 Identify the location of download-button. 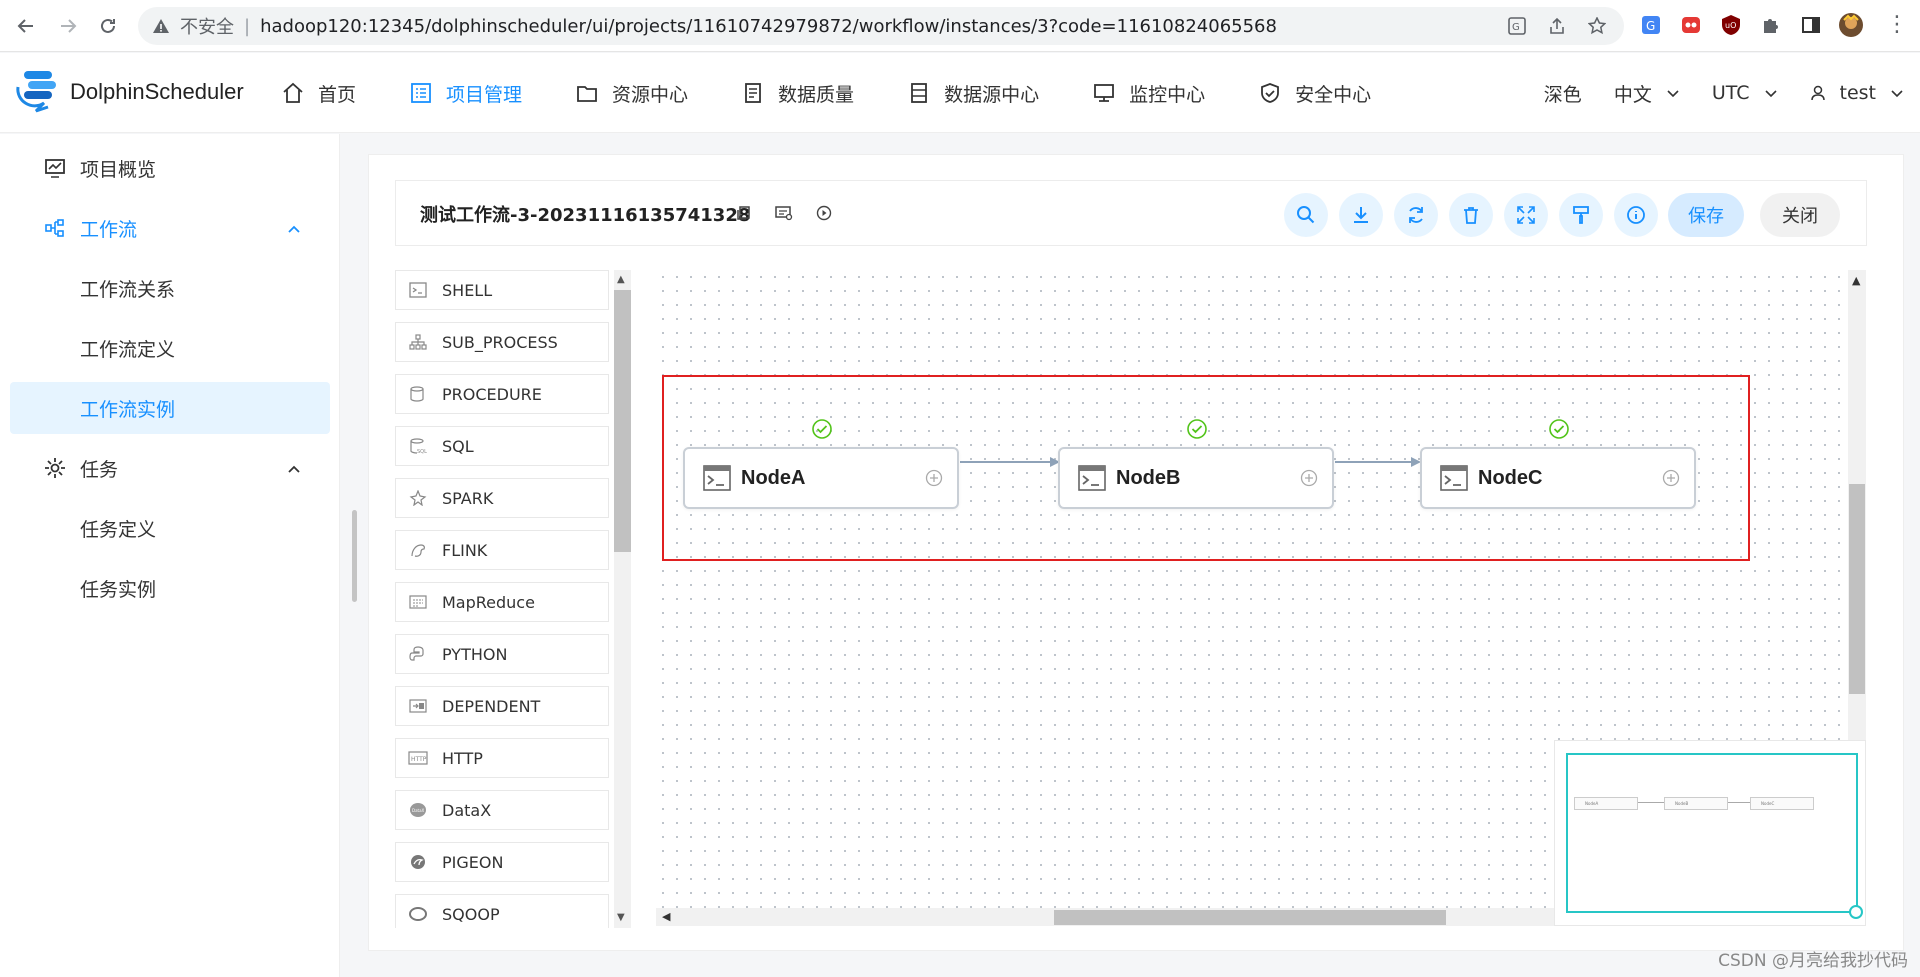
(1361, 215).